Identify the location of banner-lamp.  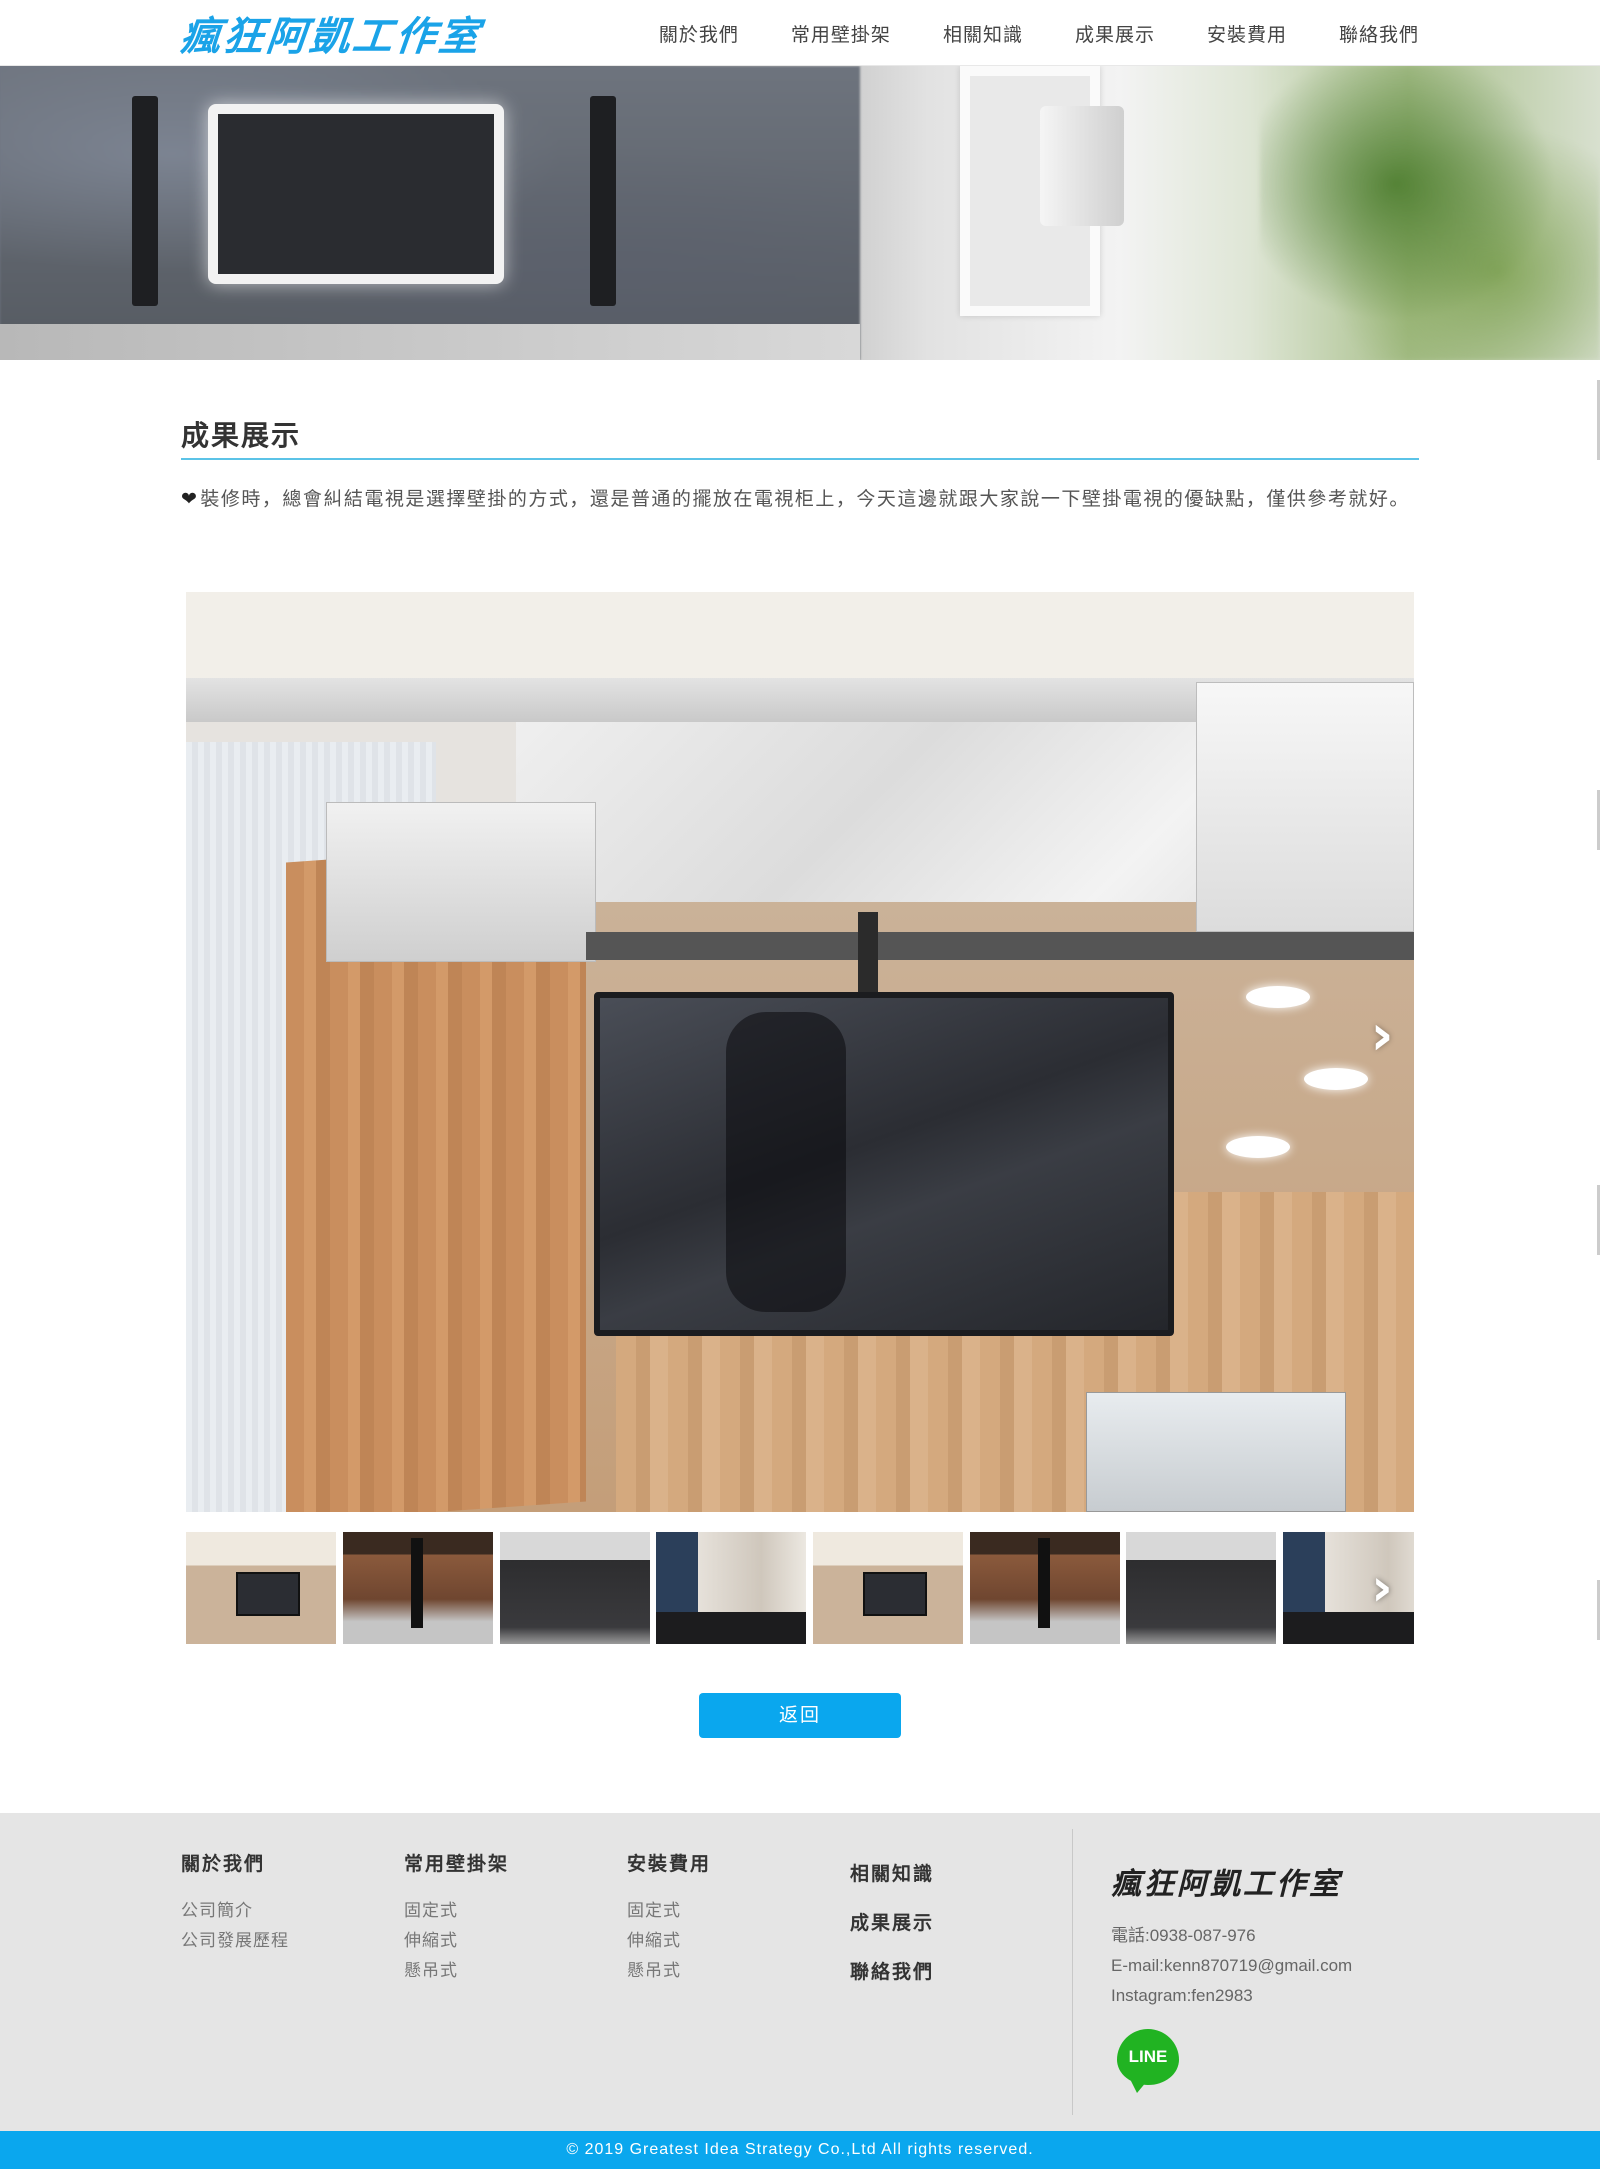
(1082, 166).